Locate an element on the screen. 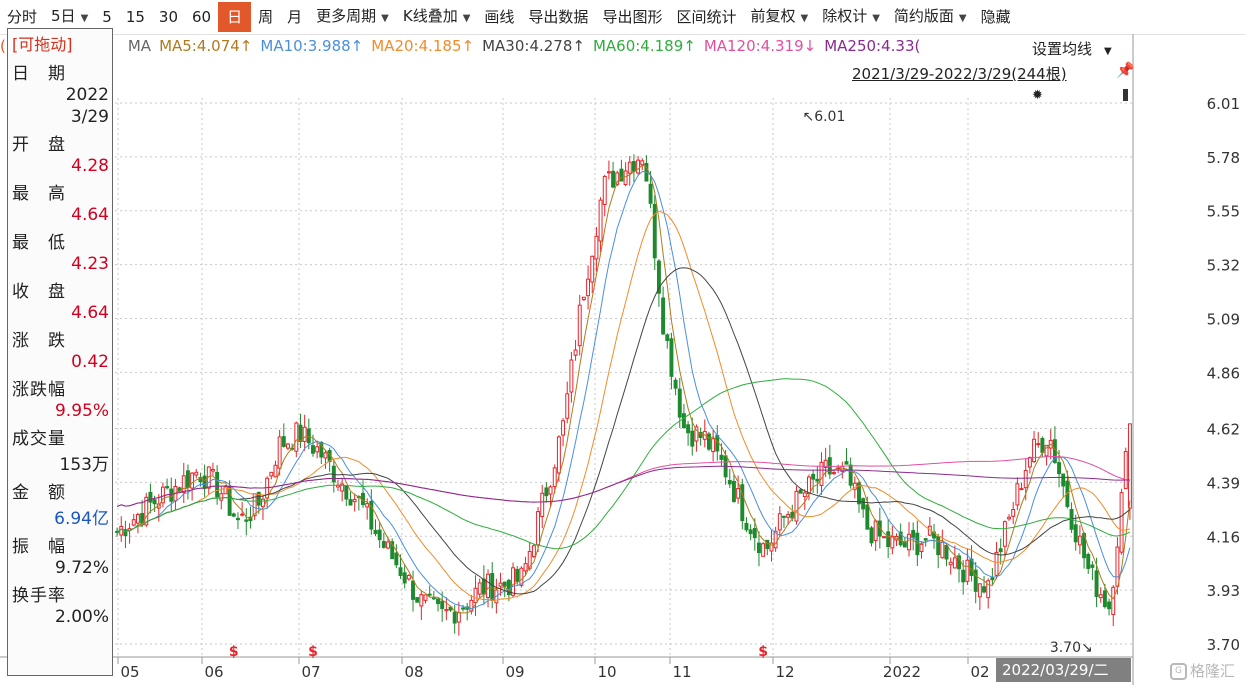  toolbar-item-7: 周 is located at coordinates (265, 17).